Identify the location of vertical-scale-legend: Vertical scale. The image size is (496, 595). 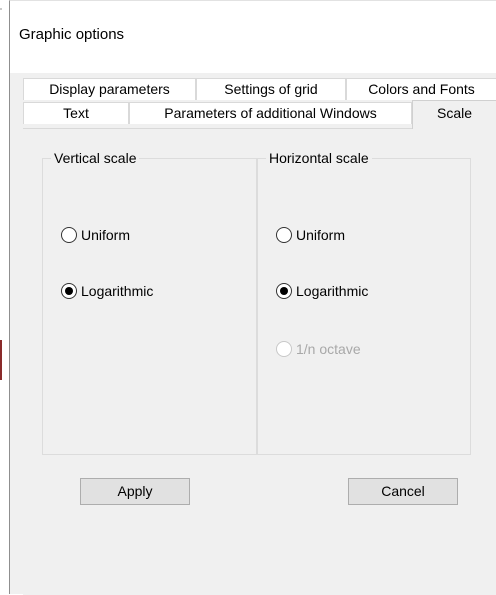
(95, 158).